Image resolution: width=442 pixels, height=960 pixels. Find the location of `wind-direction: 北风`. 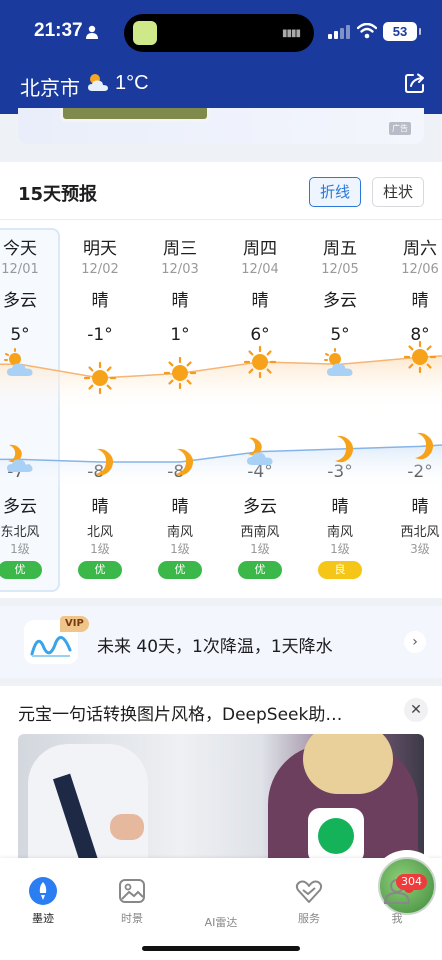

wind-direction: 北风 is located at coordinates (99, 532).